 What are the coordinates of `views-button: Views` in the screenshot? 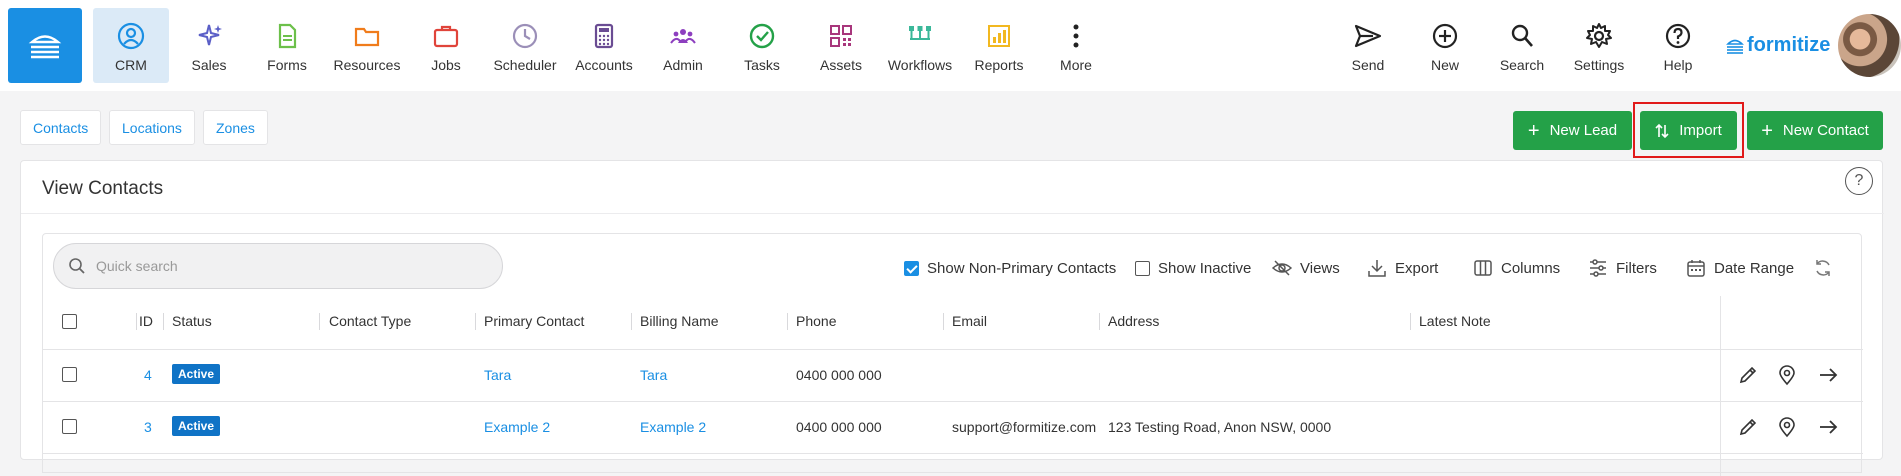 It's located at (1306, 268).